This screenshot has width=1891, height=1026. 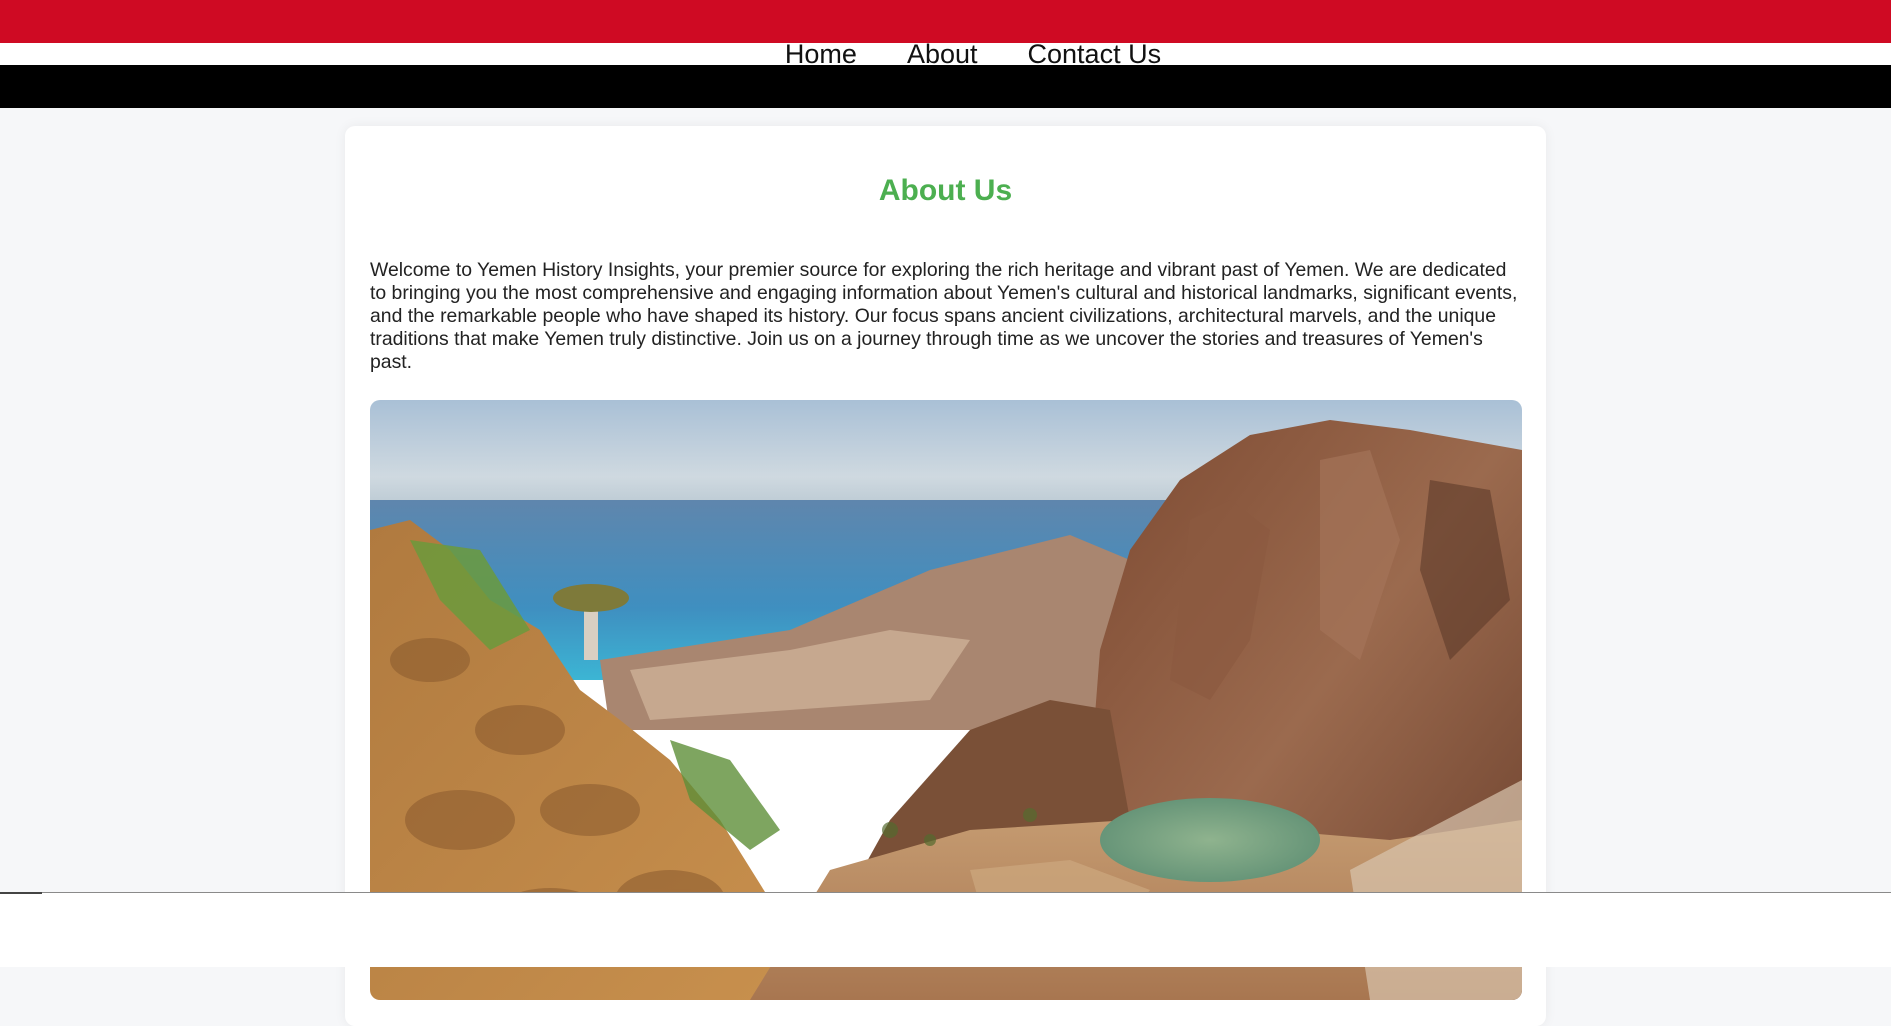 I want to click on nav-about-link: About, so click(x=942, y=54).